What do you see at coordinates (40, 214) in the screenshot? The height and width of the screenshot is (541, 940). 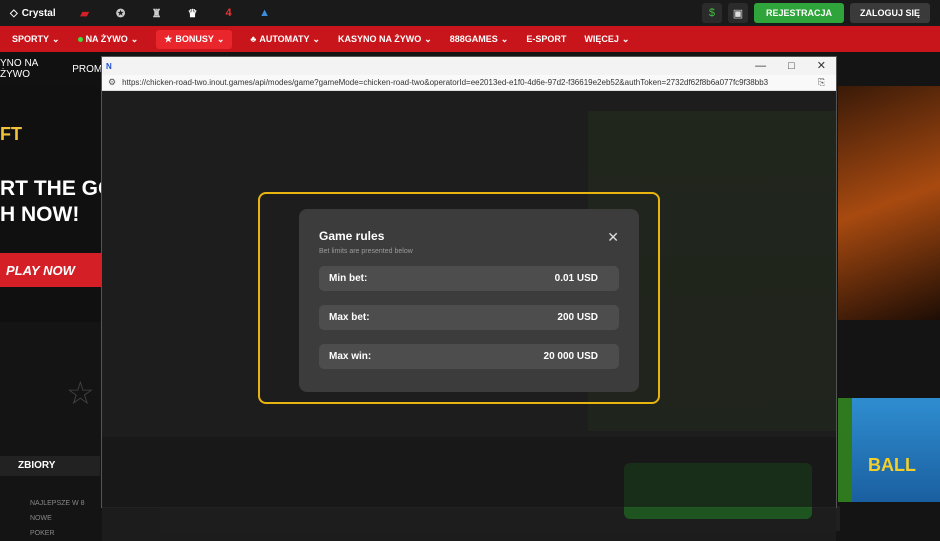 I see `banner-headline-2: H NOW!` at bounding box center [40, 214].